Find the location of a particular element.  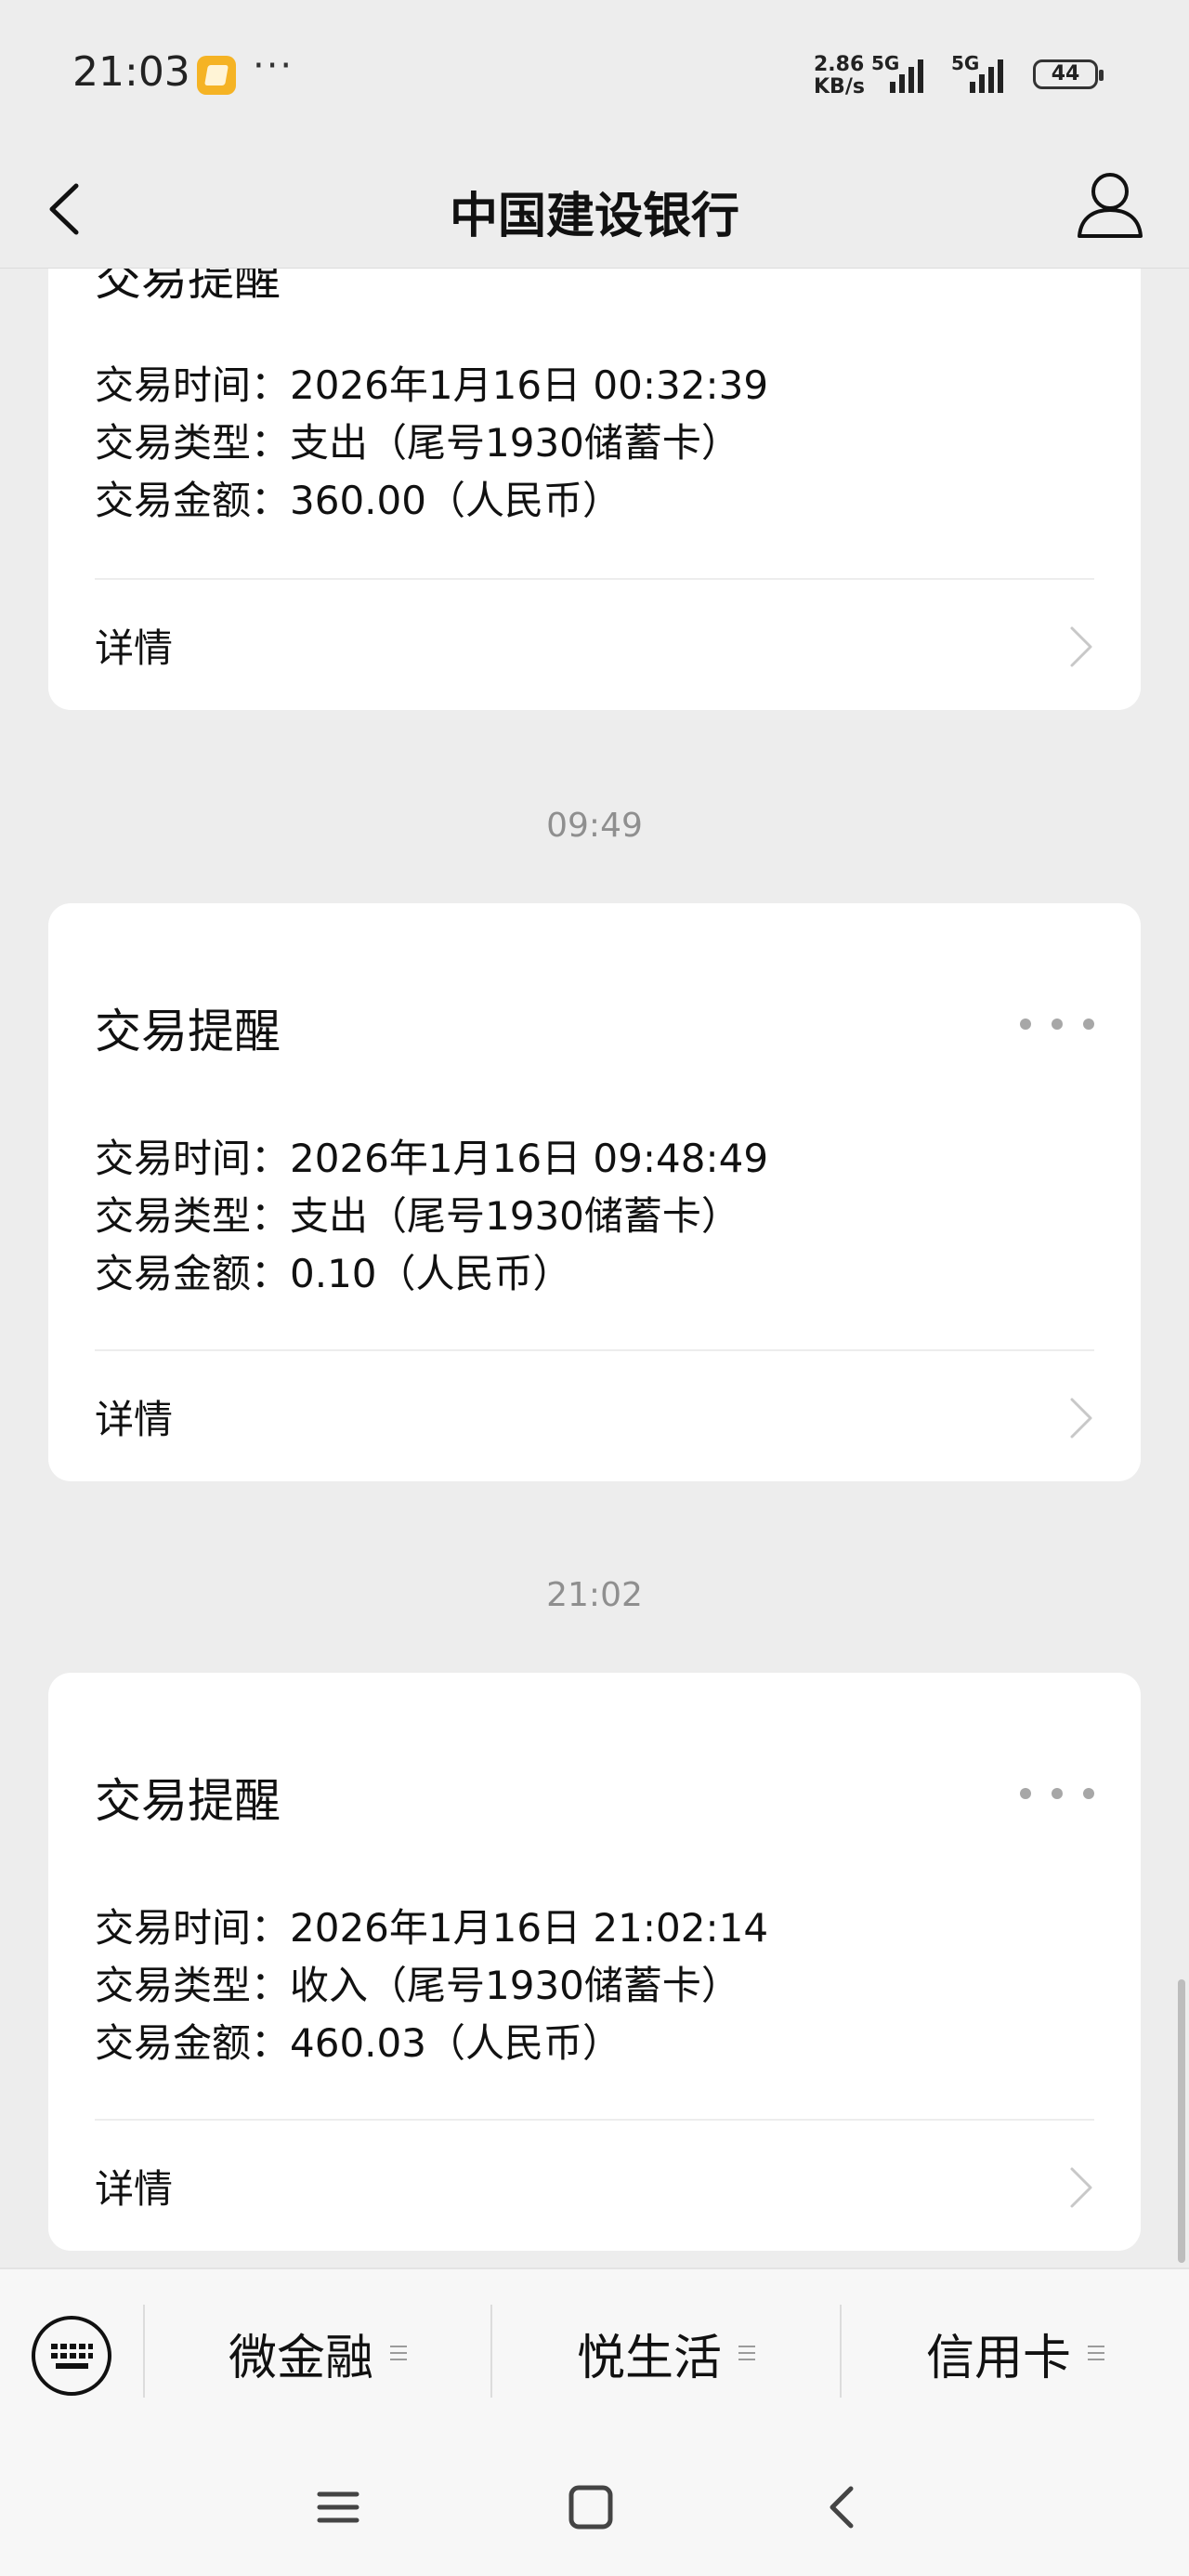

row-value: 460.03（人民币） is located at coordinates (455, 2043).